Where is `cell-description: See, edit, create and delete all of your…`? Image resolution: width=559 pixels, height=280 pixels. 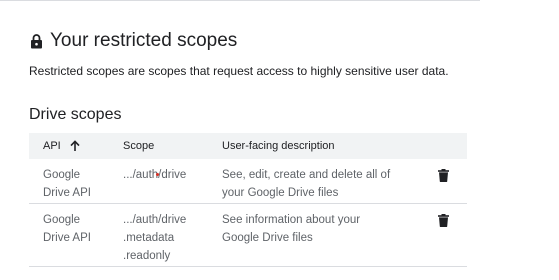 cell-description: See, edit, create and delete all of your… is located at coordinates (320, 181).